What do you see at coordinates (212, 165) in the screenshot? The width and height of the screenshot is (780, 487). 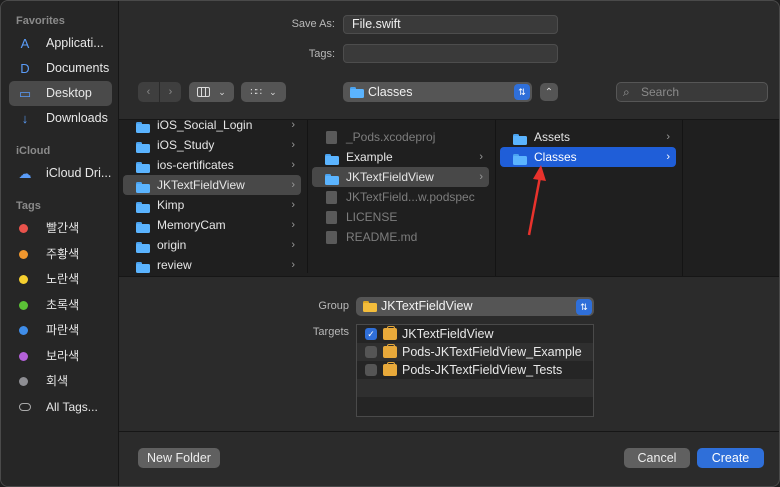 I see `browser-item: ios-certificates ›` at bounding box center [212, 165].